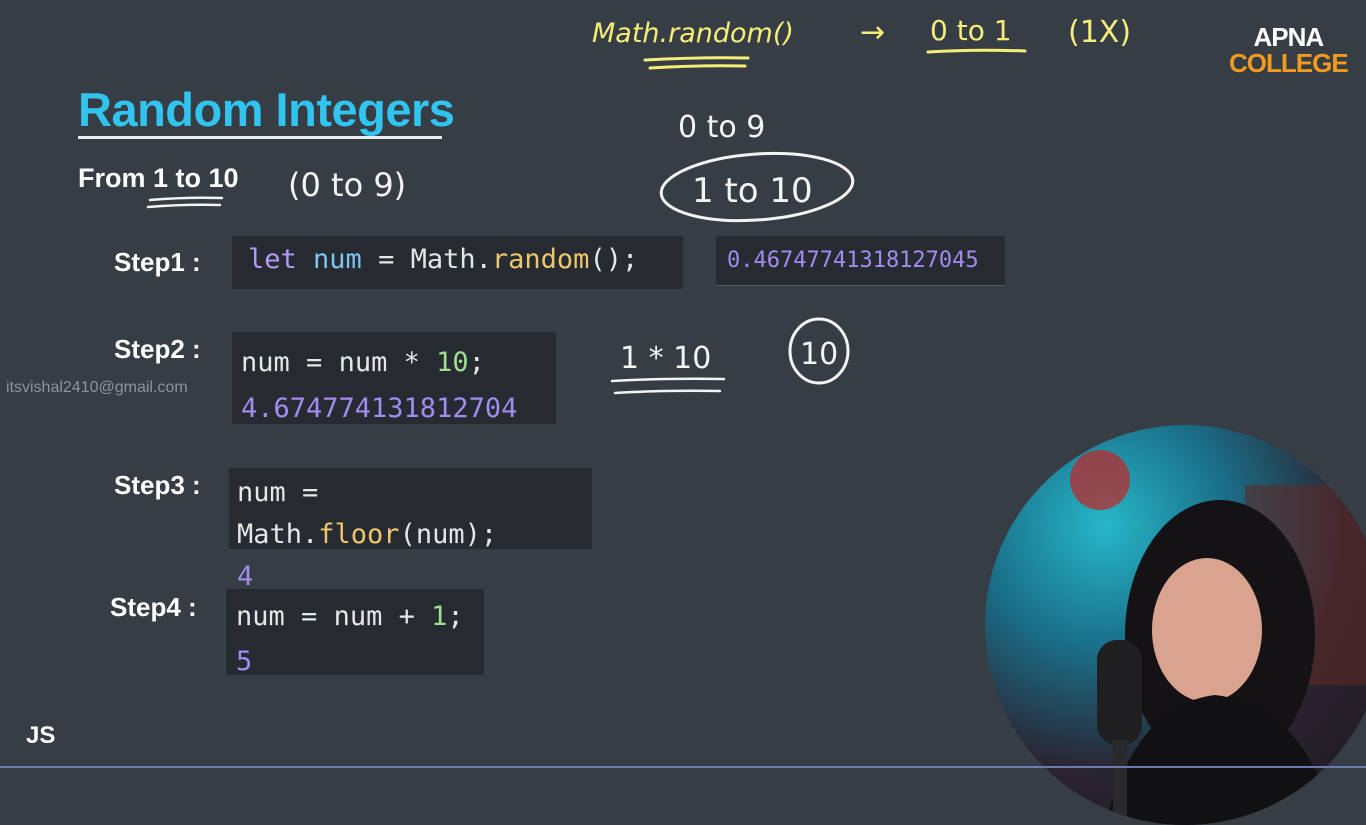 The image size is (1366, 825). What do you see at coordinates (752, 191) in the screenshot?
I see `annotation-mid-range-b: 1 to 10` at bounding box center [752, 191].